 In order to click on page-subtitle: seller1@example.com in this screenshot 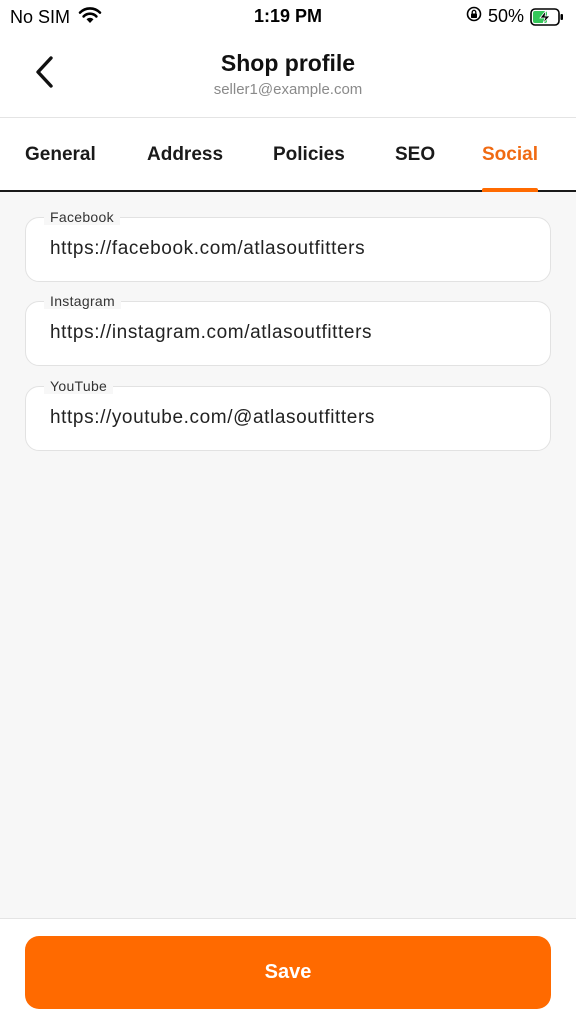, I will do `click(288, 89)`.